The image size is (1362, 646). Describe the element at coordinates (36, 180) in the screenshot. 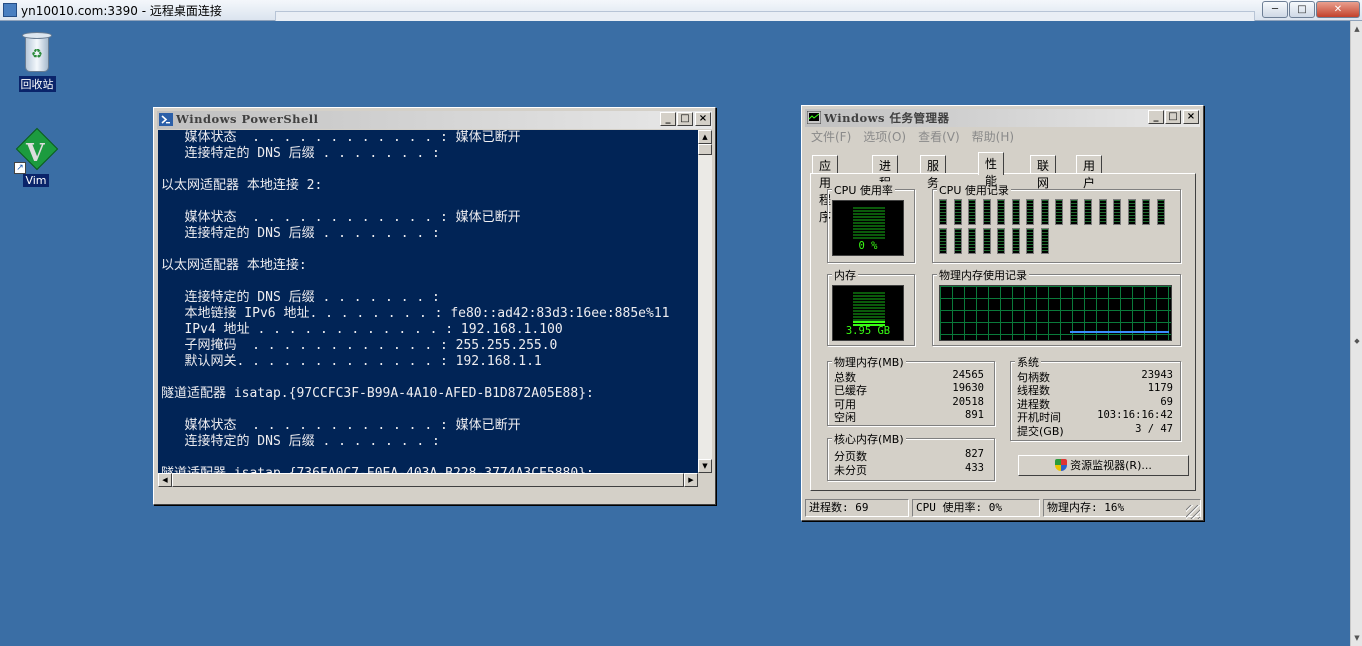

I see `vim-label: Vim` at that location.